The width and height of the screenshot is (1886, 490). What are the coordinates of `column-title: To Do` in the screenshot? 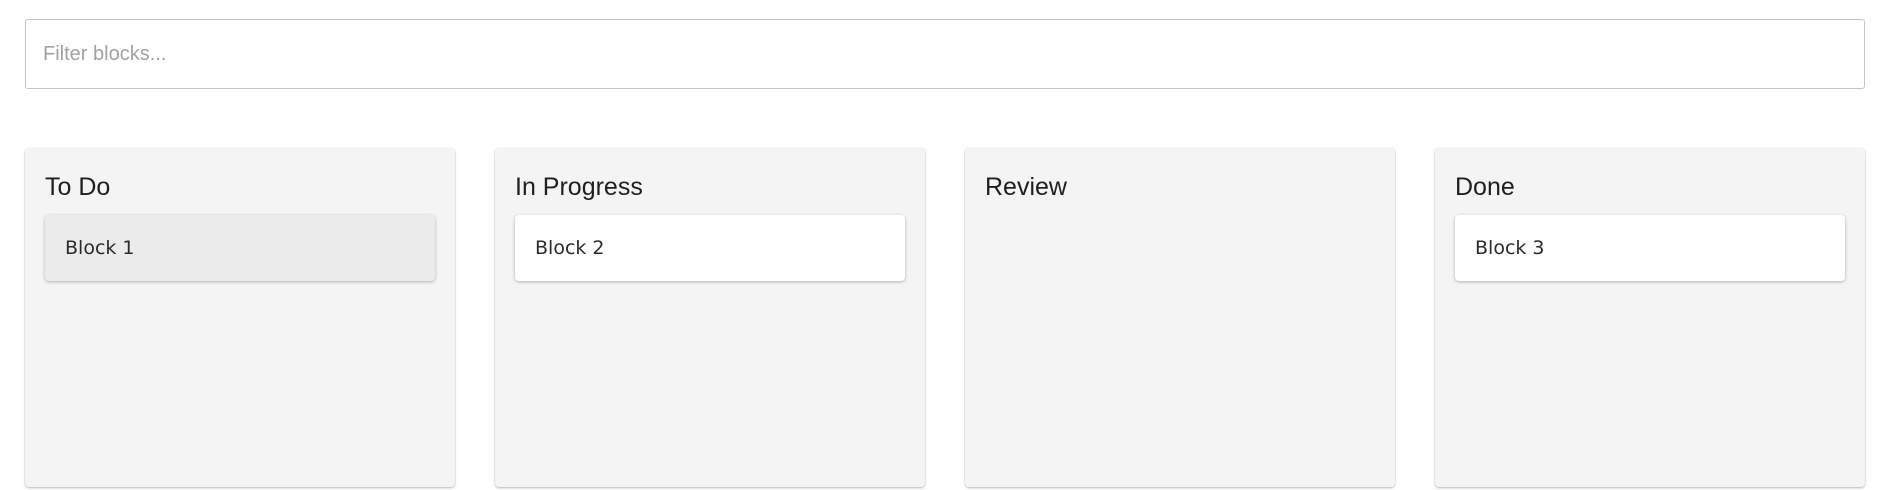 It's located at (78, 187).